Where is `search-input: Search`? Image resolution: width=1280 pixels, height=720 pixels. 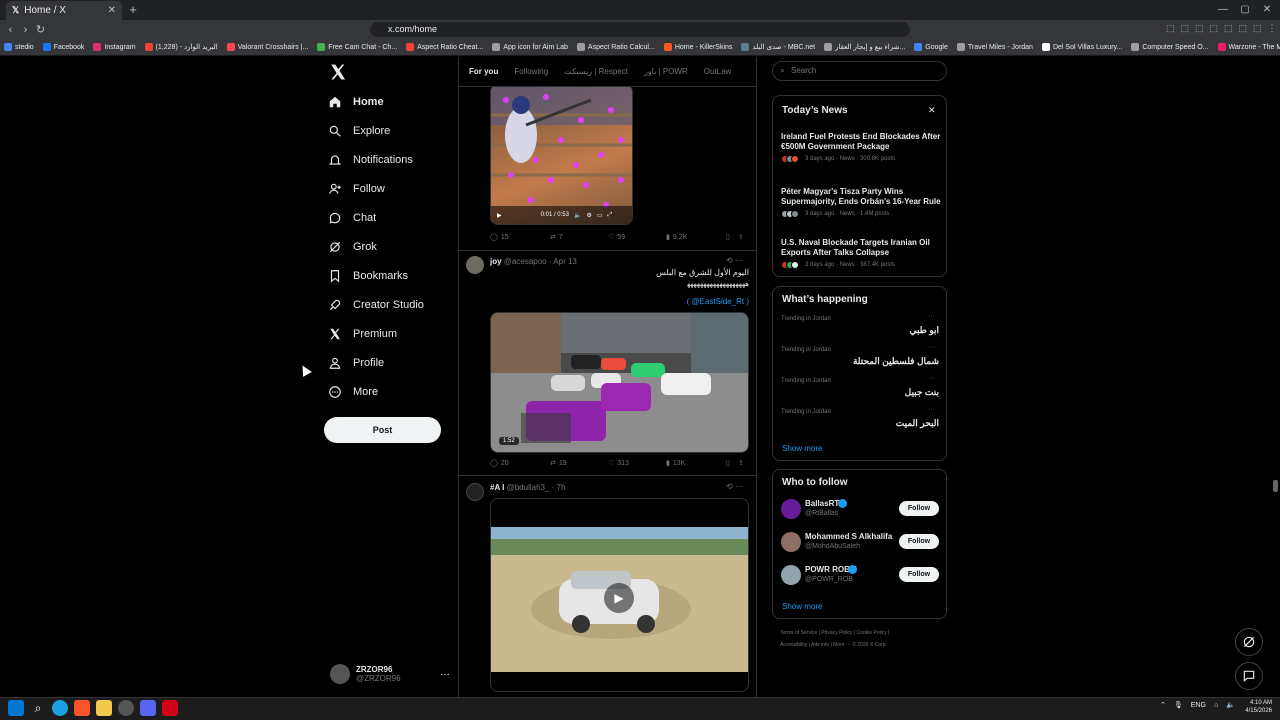
search-input: Search is located at coordinates (859, 71).